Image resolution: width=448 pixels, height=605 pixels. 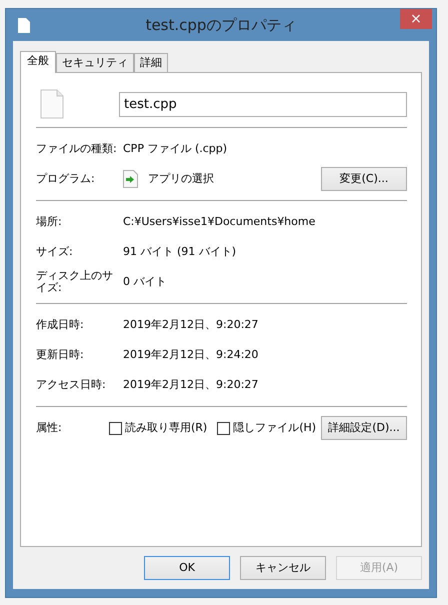 What do you see at coordinates (158, 428) in the screenshot?
I see `checkbox: 読み取り専用(R)` at bounding box center [158, 428].